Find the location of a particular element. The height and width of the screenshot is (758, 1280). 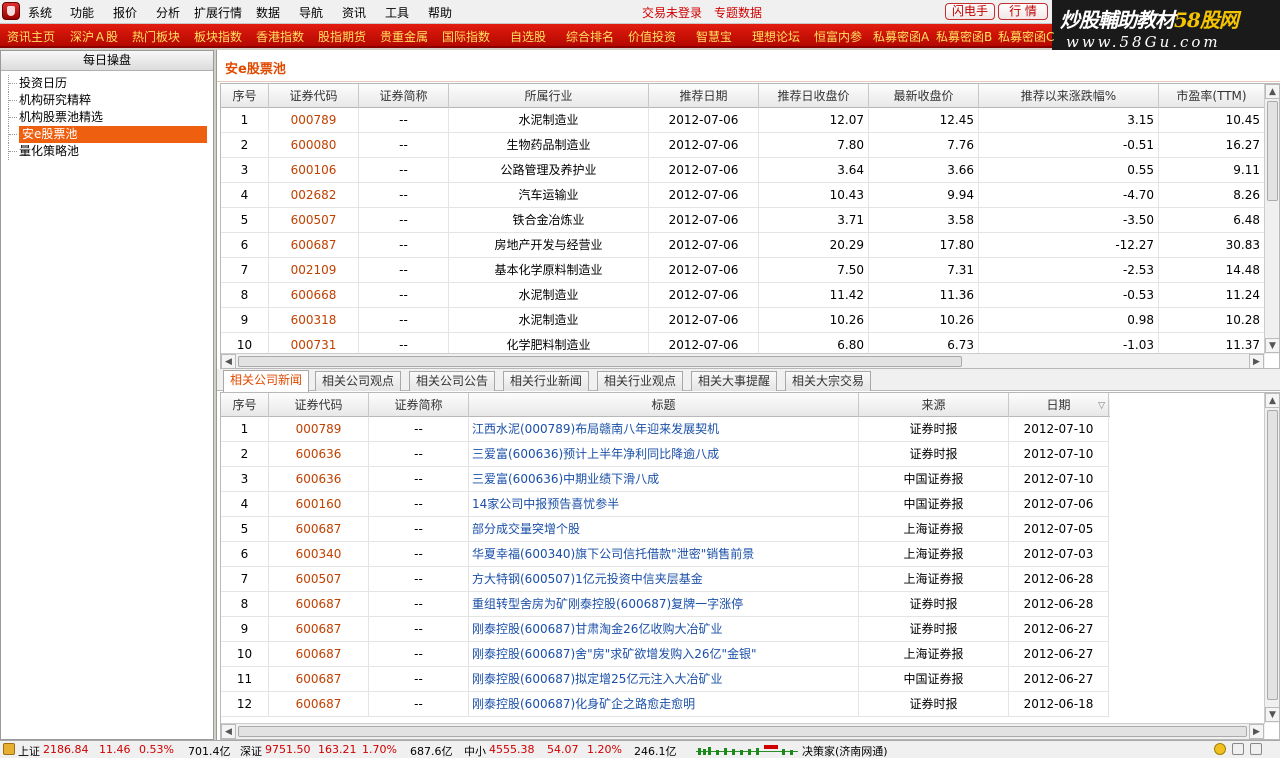

tab-company-announcements: 相关公司公告 is located at coordinates (452, 381).